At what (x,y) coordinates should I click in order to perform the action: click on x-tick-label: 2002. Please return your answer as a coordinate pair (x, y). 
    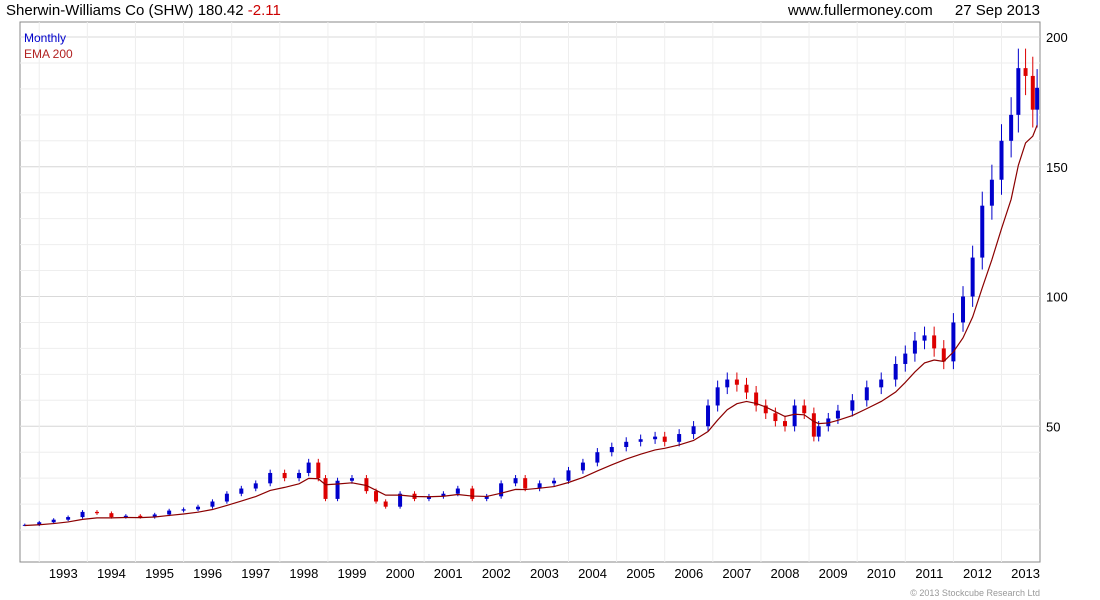
    Looking at the image, I should click on (496, 573).